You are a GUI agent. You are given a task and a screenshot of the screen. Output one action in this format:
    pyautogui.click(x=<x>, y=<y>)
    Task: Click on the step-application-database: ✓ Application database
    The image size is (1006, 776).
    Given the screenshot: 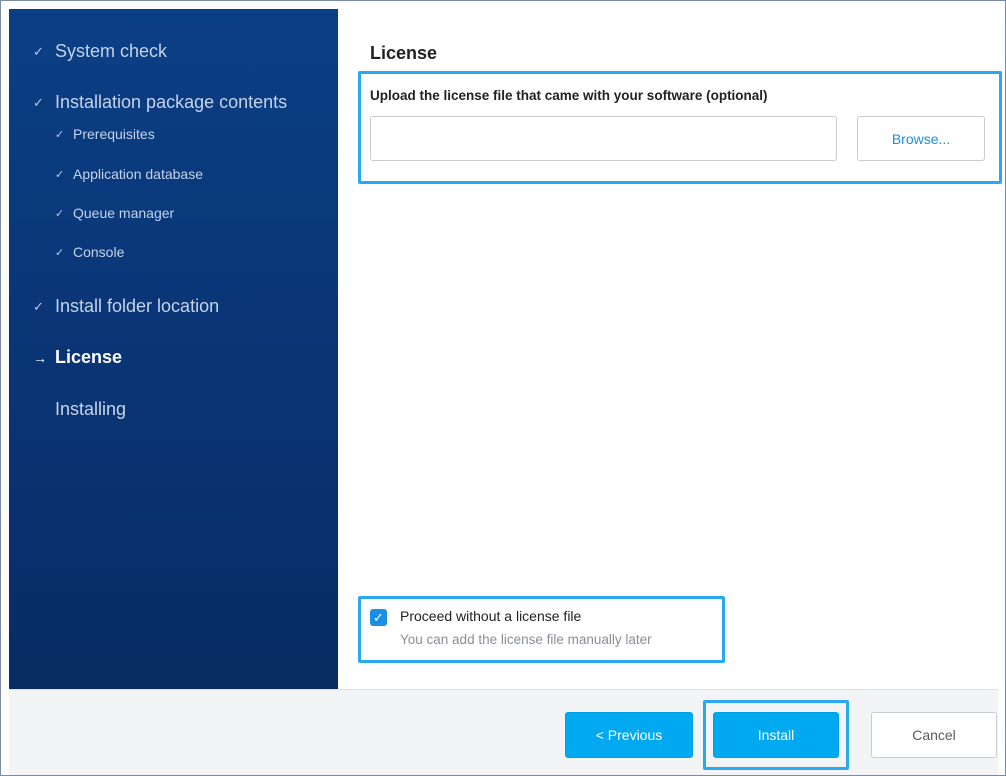 What is the action you would take?
    pyautogui.click(x=129, y=174)
    